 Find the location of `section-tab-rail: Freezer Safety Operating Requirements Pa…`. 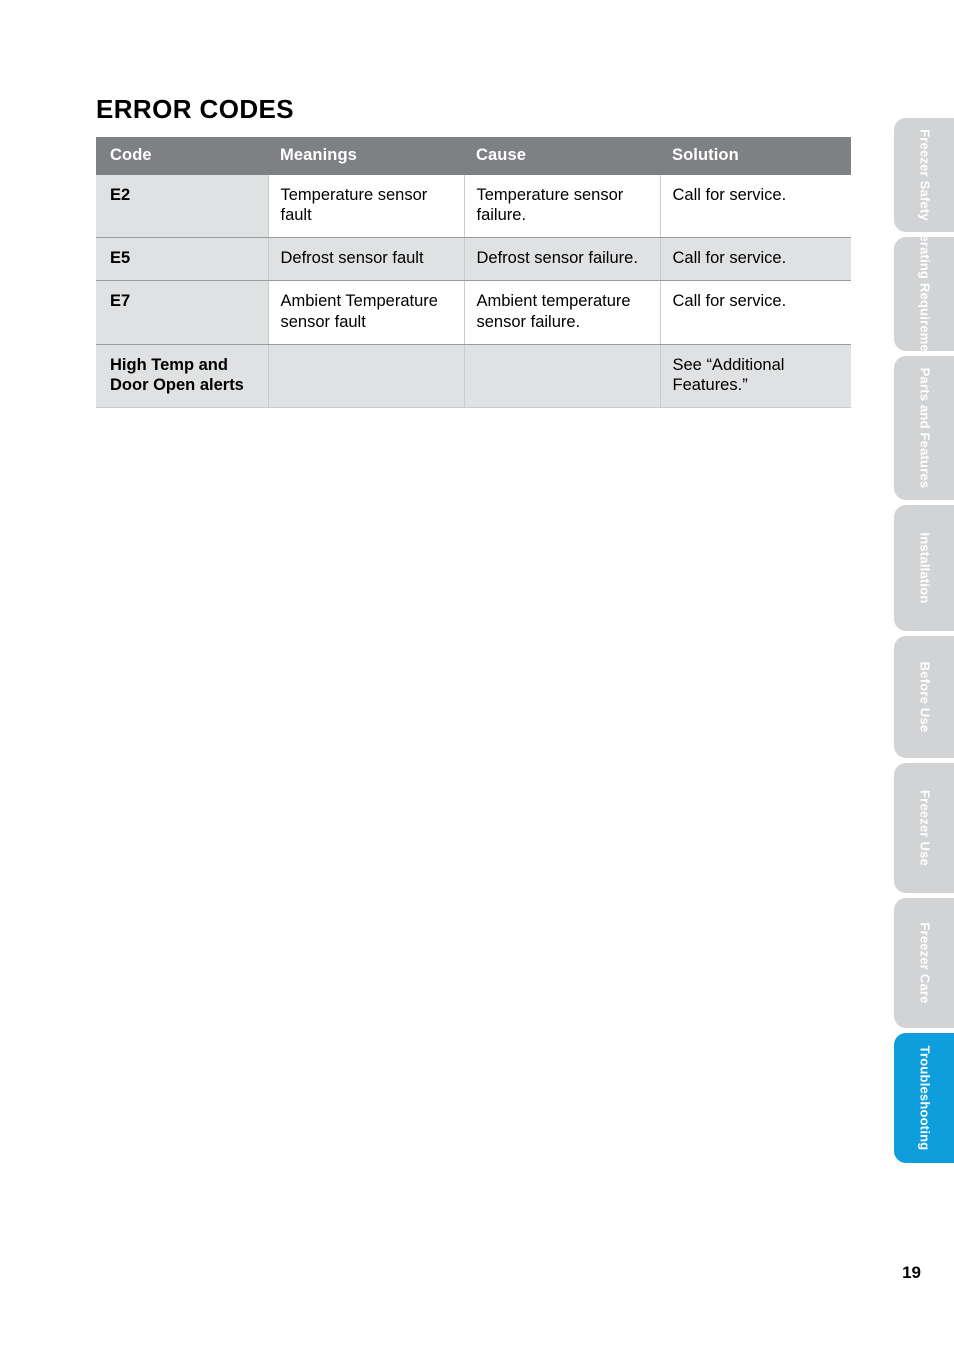

section-tab-rail: Freezer Safety Operating Requirements Pa… is located at coordinates (924, 677).